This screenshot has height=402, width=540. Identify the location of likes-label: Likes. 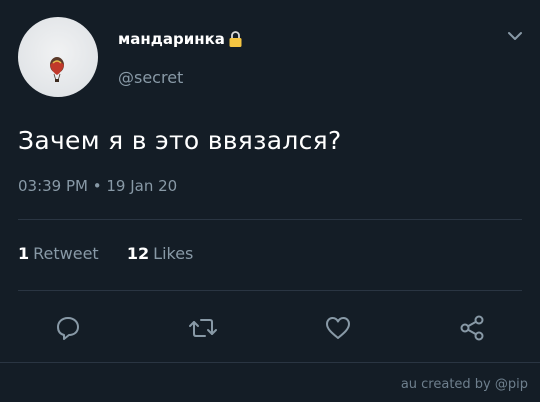
(173, 253).